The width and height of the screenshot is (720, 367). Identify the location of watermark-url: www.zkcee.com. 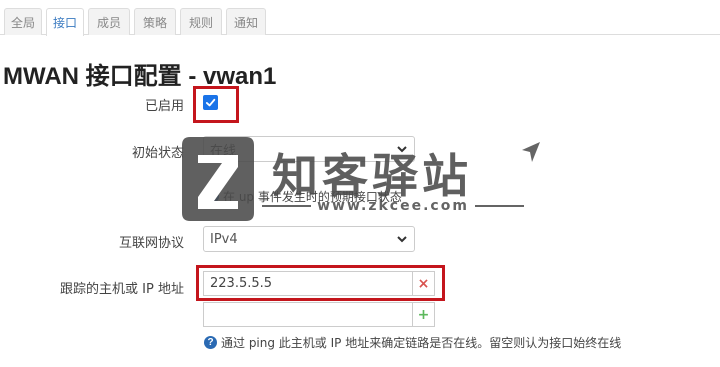
(393, 206).